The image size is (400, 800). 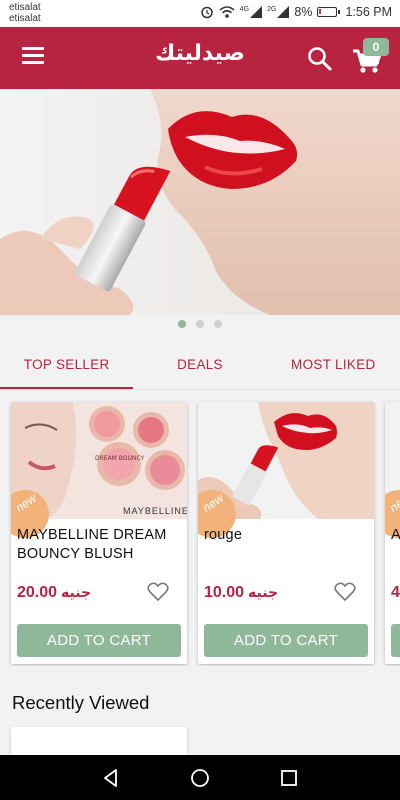 What do you see at coordinates (200, 53) in the screenshot?
I see `app-title: صيدليتك` at bounding box center [200, 53].